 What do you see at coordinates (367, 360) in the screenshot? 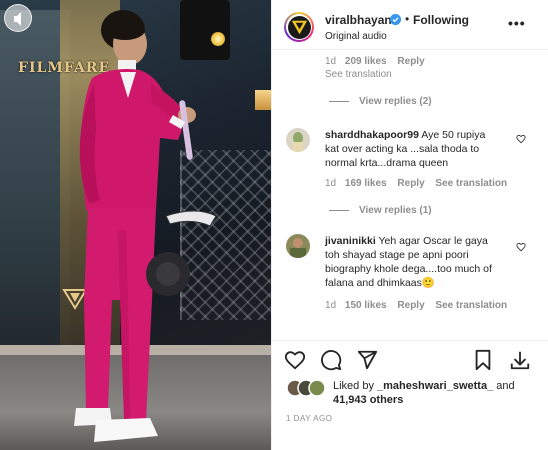
I see `send-icon` at bounding box center [367, 360].